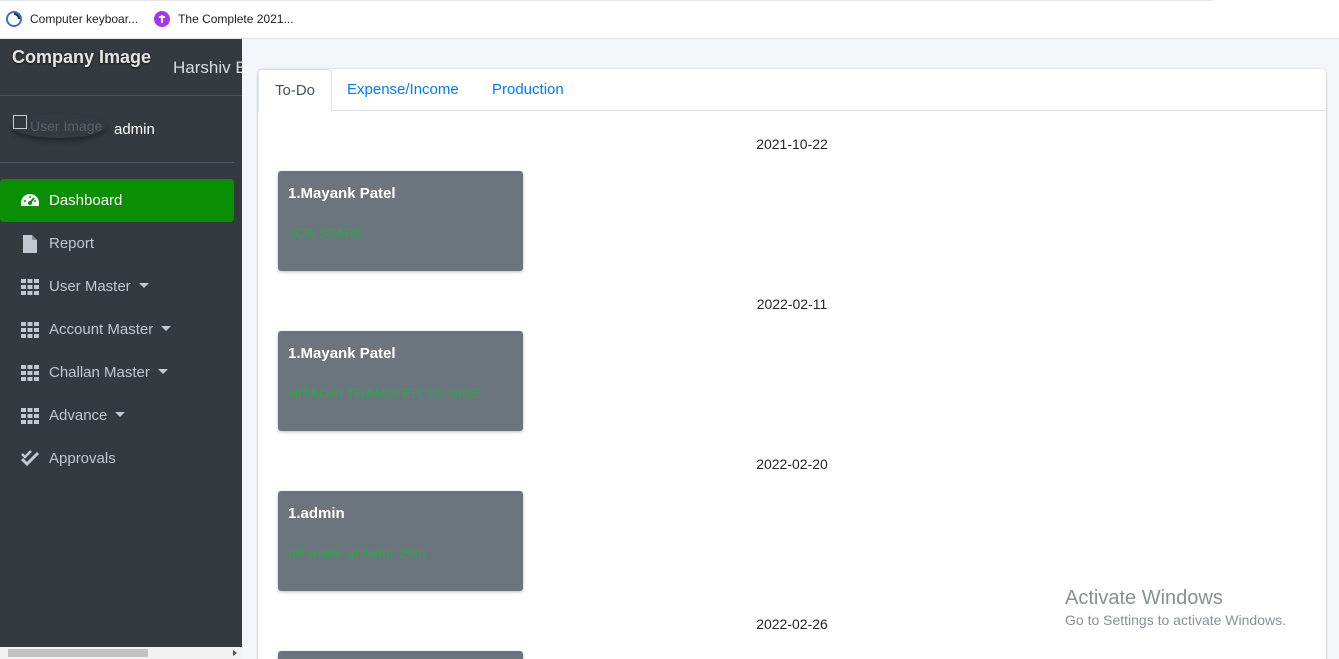 The width and height of the screenshot is (1339, 659). What do you see at coordinates (99, 372) in the screenshot?
I see `sidebar-item-label: Challan Master` at bounding box center [99, 372].